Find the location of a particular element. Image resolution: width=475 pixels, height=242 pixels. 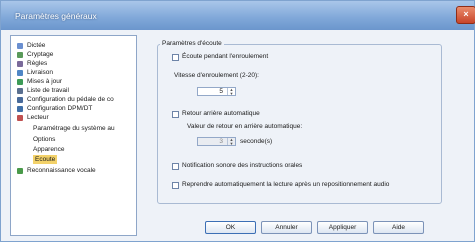

apply-button: Appliquer is located at coordinates (342, 227).